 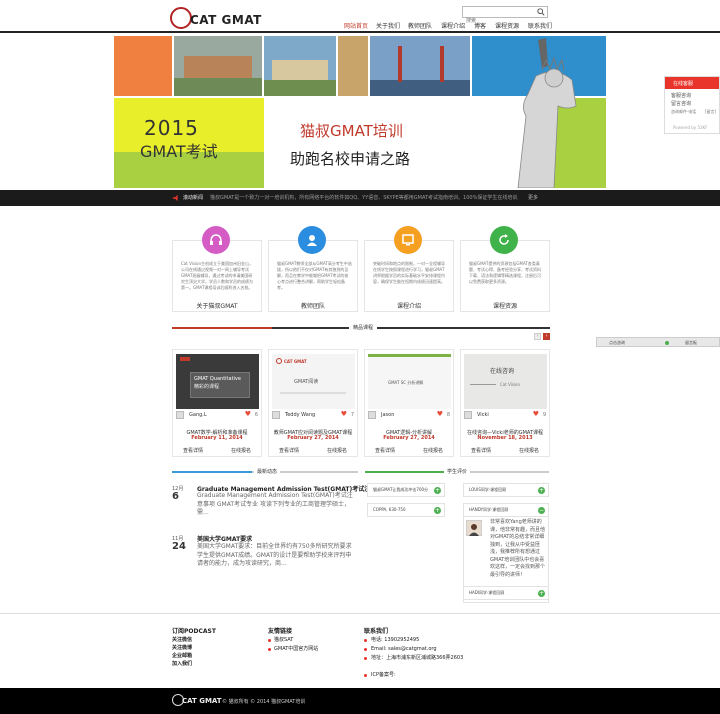 I want to click on feature-label: 关于猫叔GMAT, so click(x=217, y=305).